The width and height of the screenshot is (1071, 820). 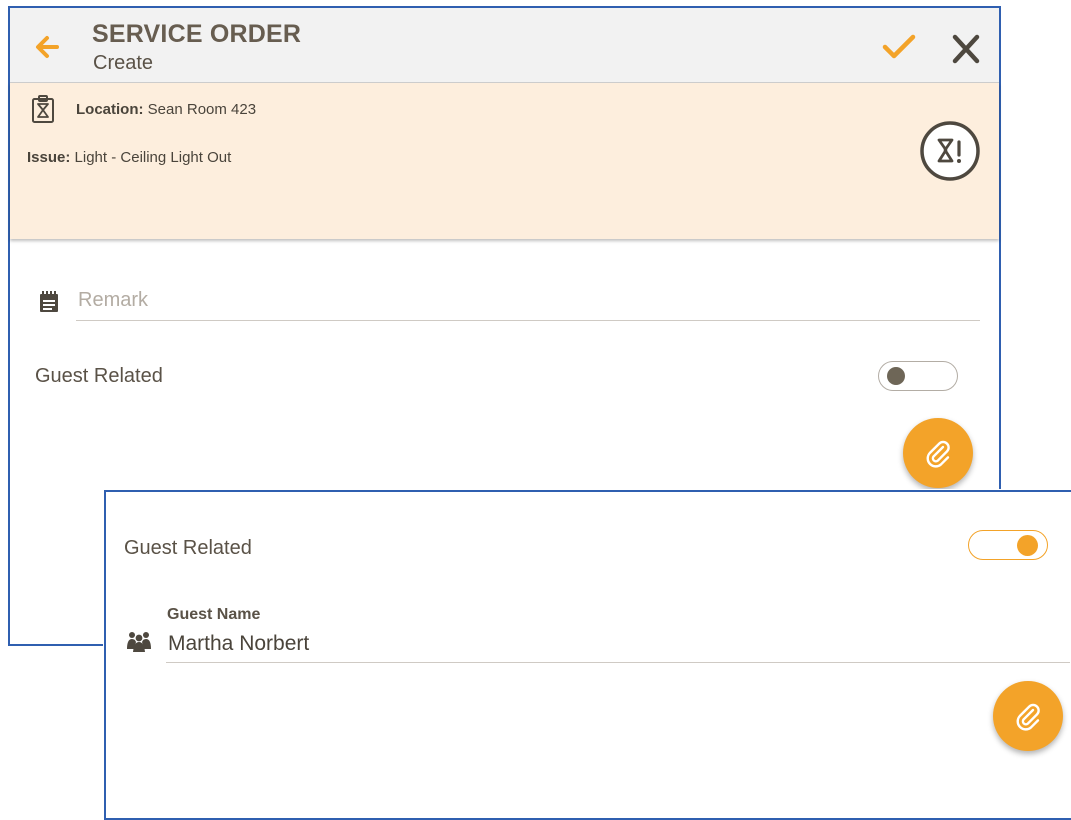 I want to click on issue-line: Issue: Light - Ceiling Light Out, so click(x=129, y=157).